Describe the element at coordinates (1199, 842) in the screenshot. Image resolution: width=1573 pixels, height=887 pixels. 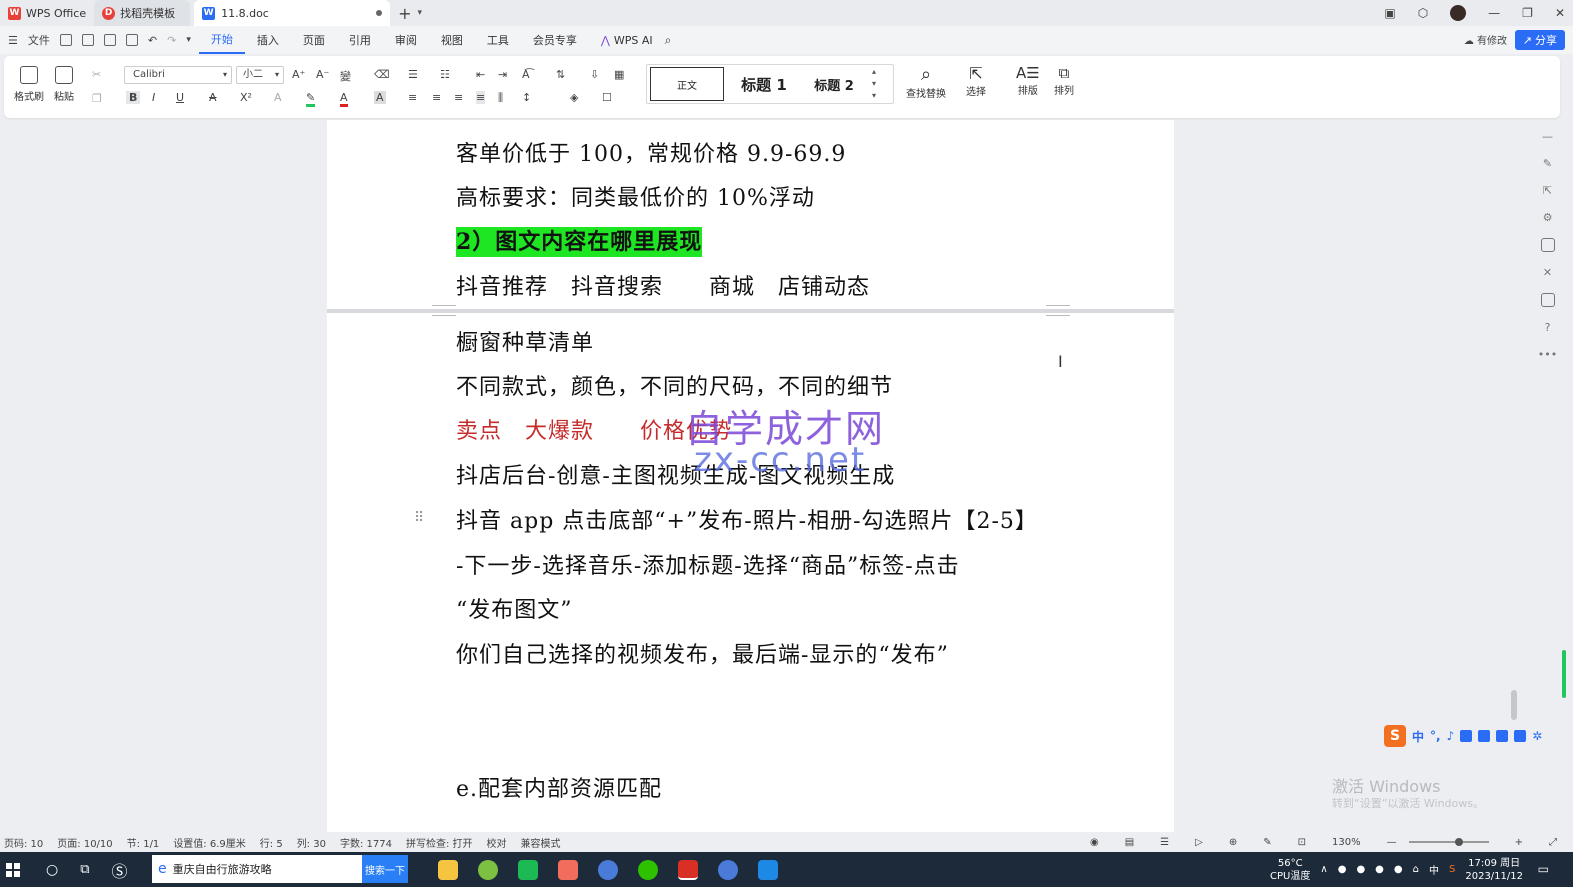
I see `play-icon: ▷` at that location.